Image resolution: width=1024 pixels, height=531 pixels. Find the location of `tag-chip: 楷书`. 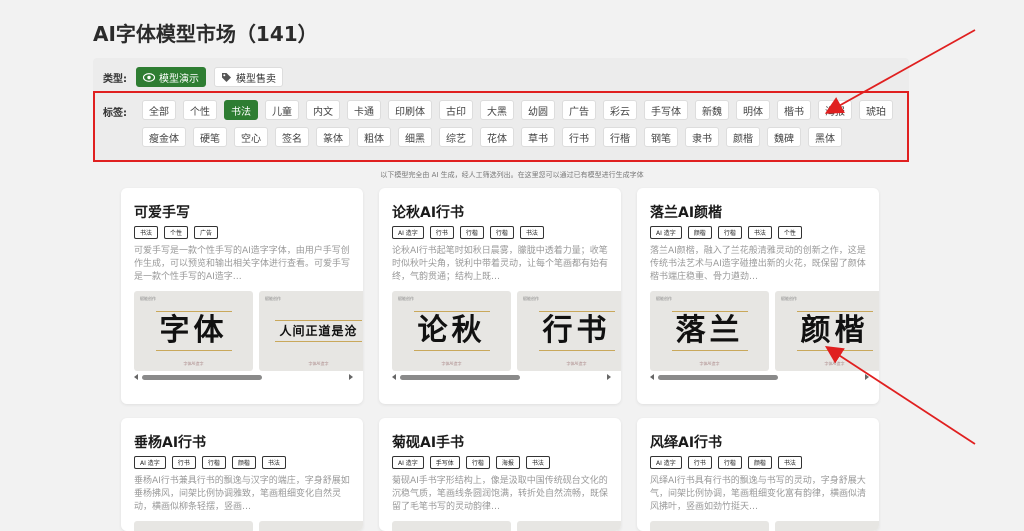

tag-chip: 楷书 is located at coordinates (794, 110).